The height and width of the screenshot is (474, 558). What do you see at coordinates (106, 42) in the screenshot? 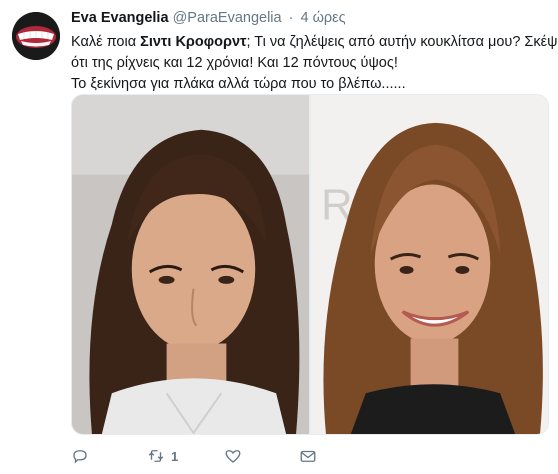
I see `tweet-text-line-1-pre: Καλέ ποια` at bounding box center [106, 42].